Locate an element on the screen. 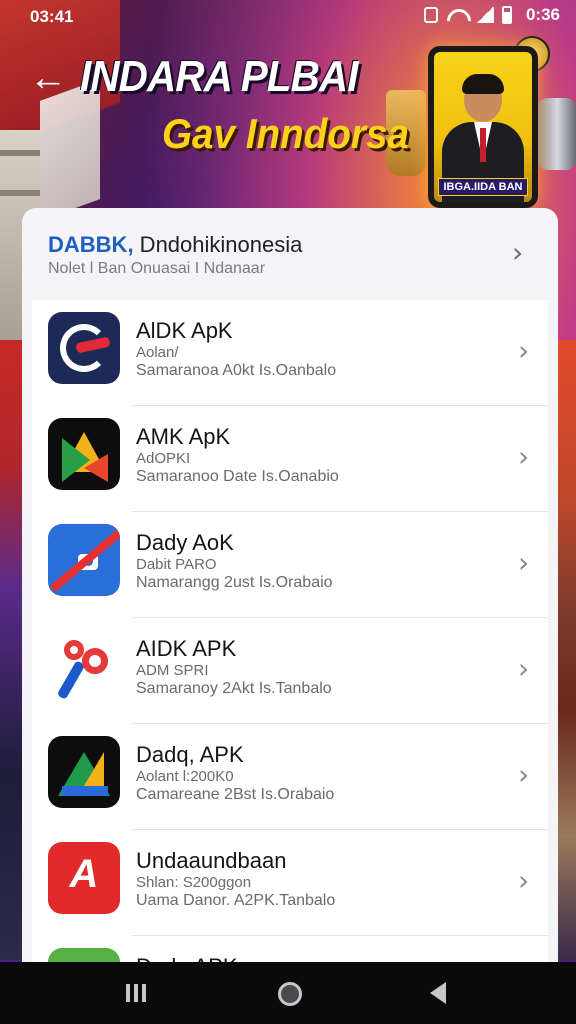  microphone-icon is located at coordinates (557, 134).